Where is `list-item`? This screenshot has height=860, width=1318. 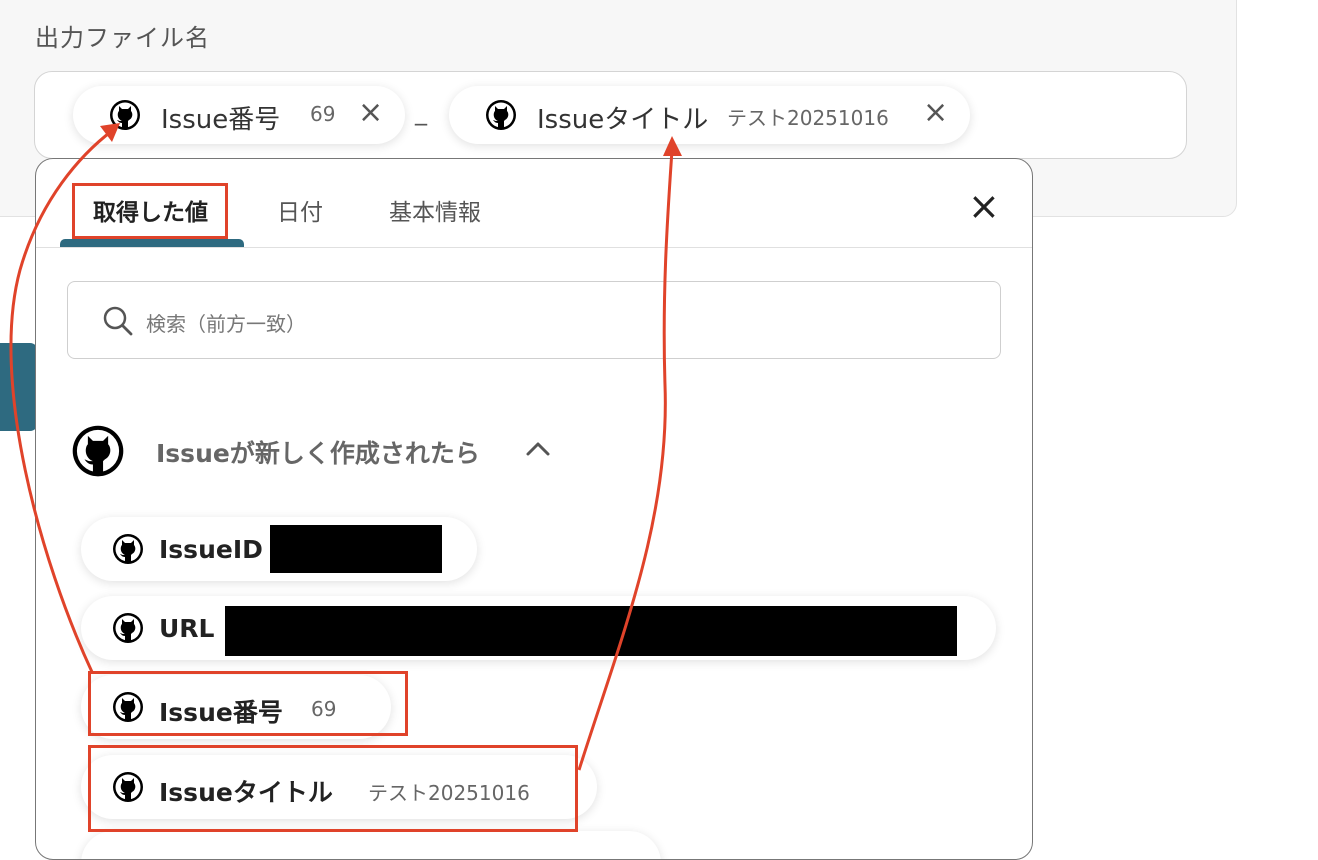 list-item is located at coordinates (371, 845).